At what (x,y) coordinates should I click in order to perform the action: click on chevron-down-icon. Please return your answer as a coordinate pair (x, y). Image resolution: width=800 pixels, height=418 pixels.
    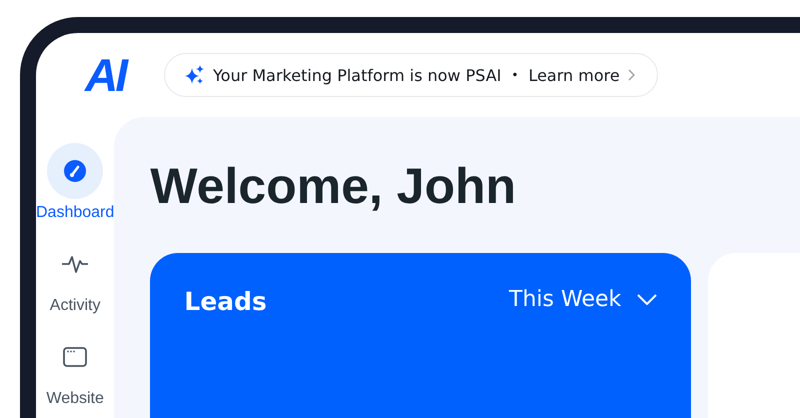
    Looking at the image, I should click on (647, 299).